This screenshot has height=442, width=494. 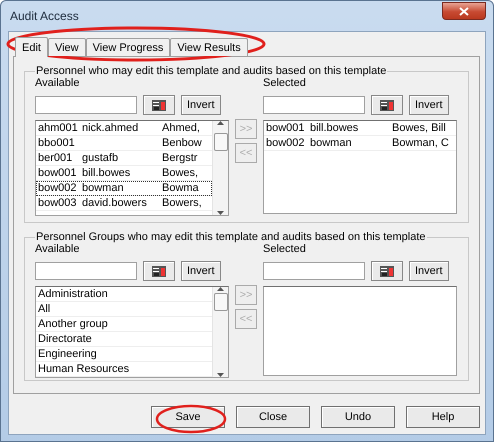 What do you see at coordinates (358, 417) in the screenshot?
I see `dialog-button: Undo` at bounding box center [358, 417].